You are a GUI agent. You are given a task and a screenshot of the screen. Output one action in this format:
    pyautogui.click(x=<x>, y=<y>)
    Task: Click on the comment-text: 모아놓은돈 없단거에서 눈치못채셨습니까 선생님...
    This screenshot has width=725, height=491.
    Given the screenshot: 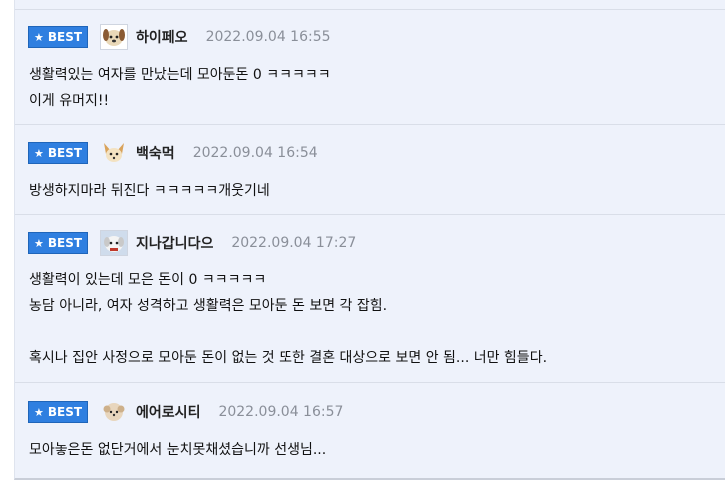 What is the action you would take?
    pyautogui.click(x=177, y=450)
    